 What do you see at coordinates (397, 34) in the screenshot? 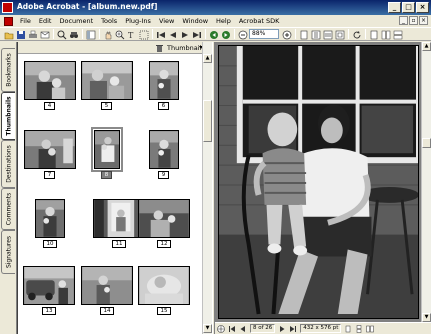
I see `facing-pages-icon` at bounding box center [397, 34].